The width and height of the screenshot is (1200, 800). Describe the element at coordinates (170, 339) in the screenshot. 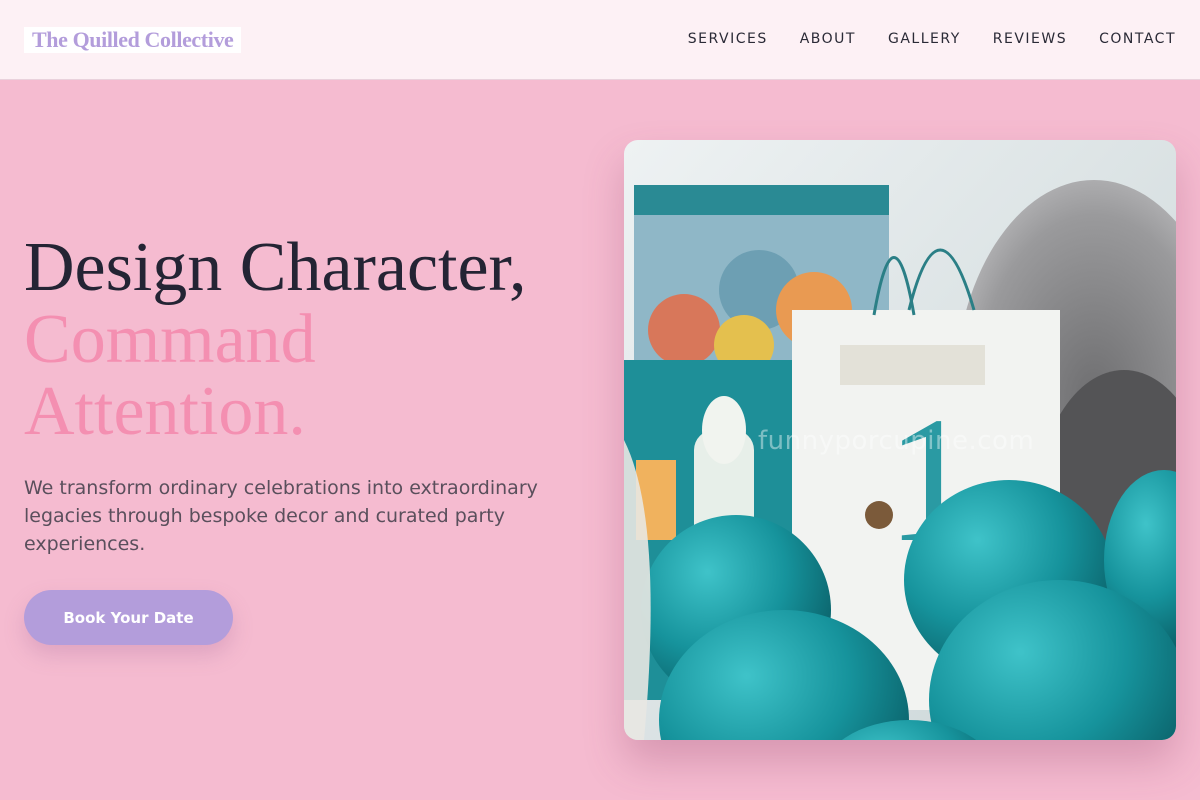

I see `hero-title-line-2: Command` at that location.